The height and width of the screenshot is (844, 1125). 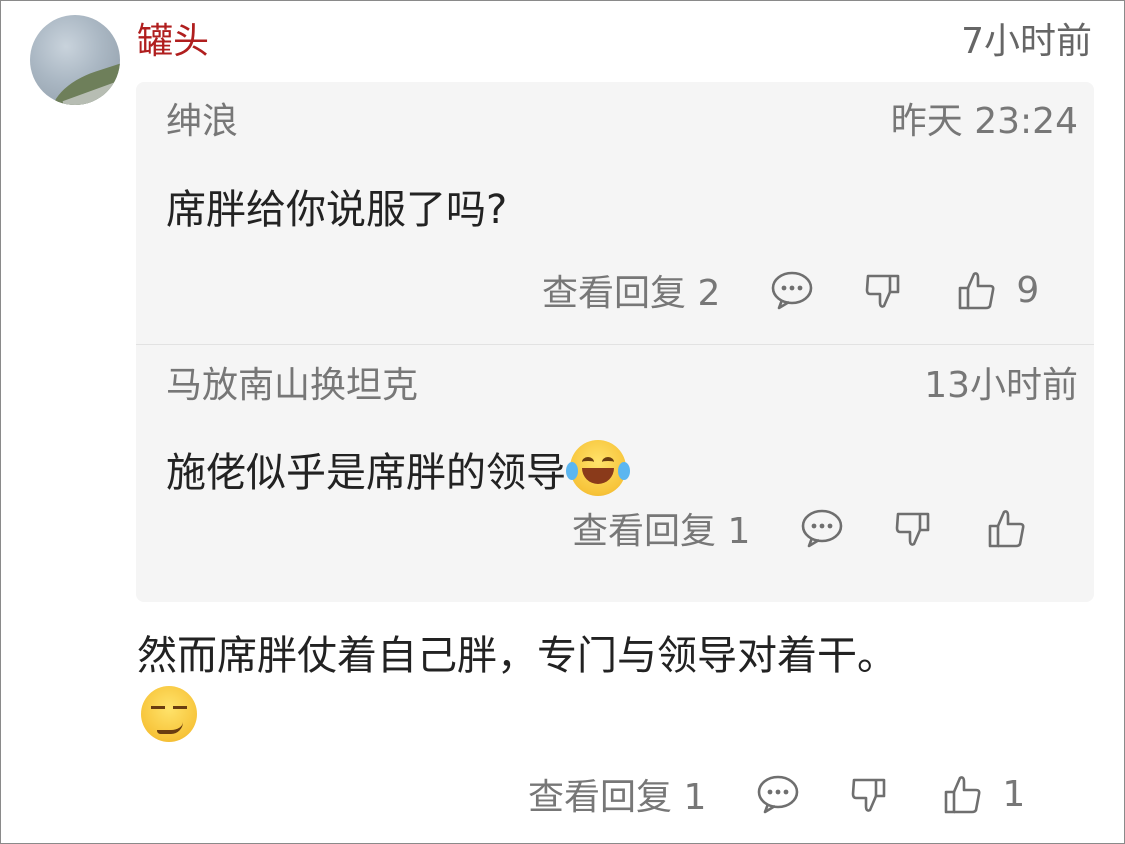 I want to click on comment-like-count: 1, so click(x=1014, y=794).